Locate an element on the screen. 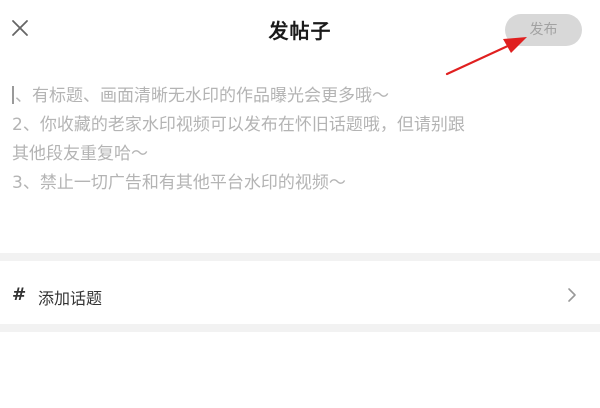  add-topic-row: # 添加话题 is located at coordinates (300, 296).